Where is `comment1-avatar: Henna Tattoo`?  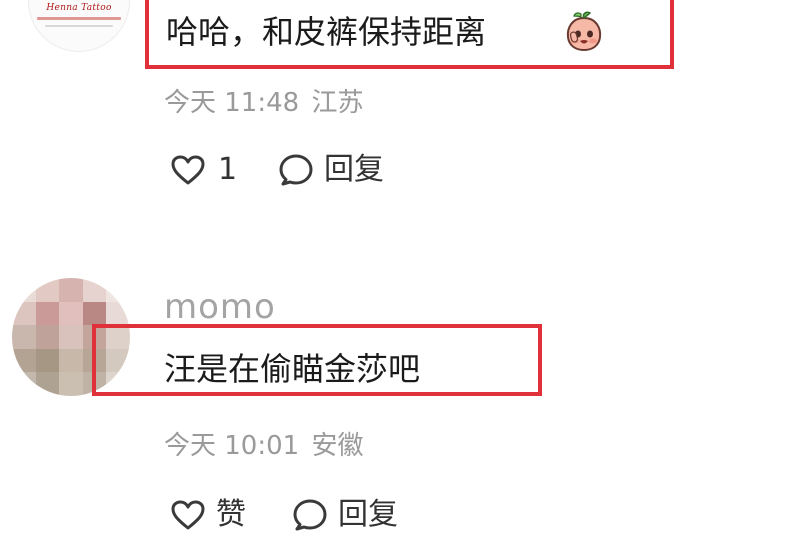
comment1-avatar: Henna Tattoo is located at coordinates (79, 26).